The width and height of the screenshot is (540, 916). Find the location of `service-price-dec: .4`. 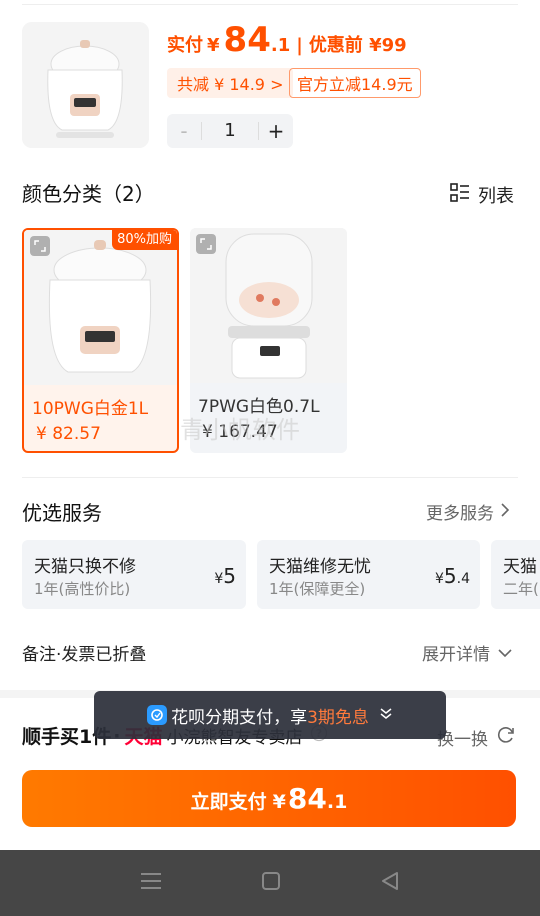

service-price-dec: .4 is located at coordinates (463, 579).